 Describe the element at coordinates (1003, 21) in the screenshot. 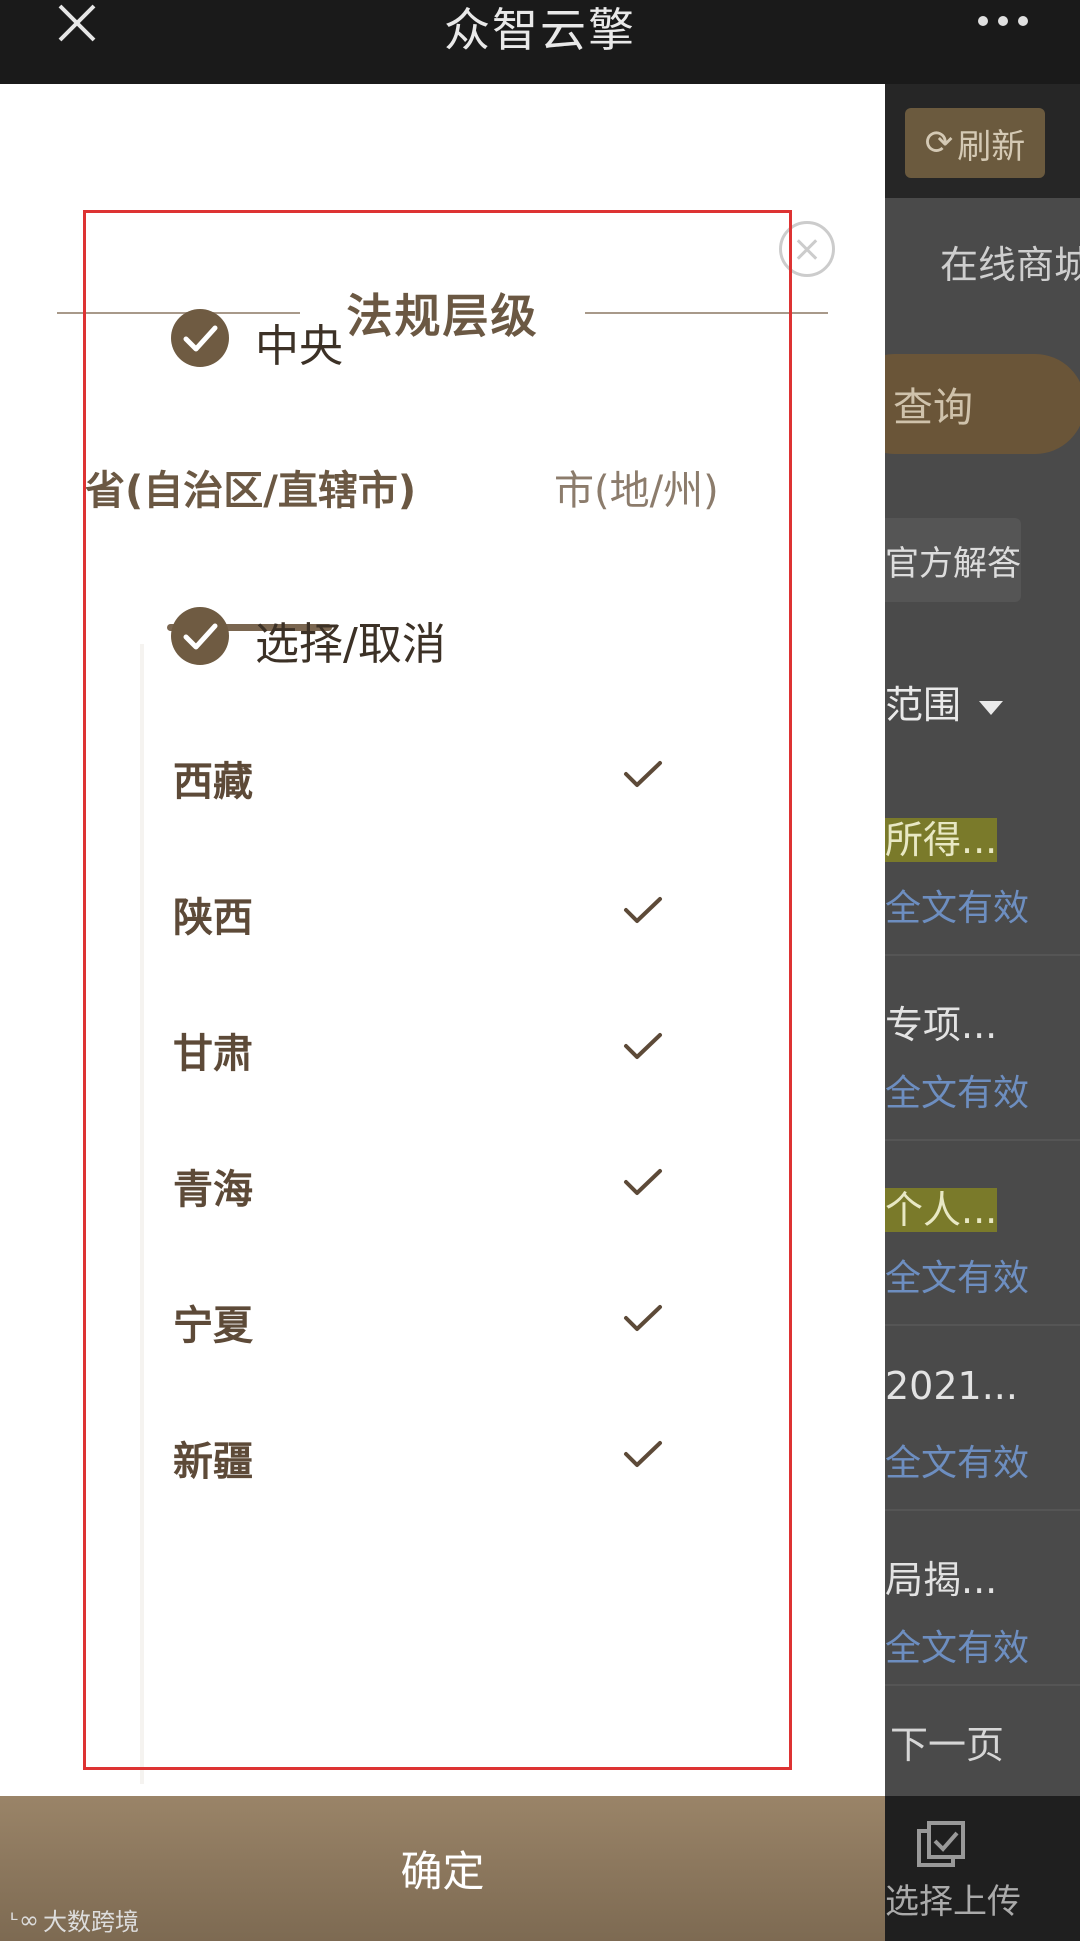

I see `more-menu-icon` at that location.